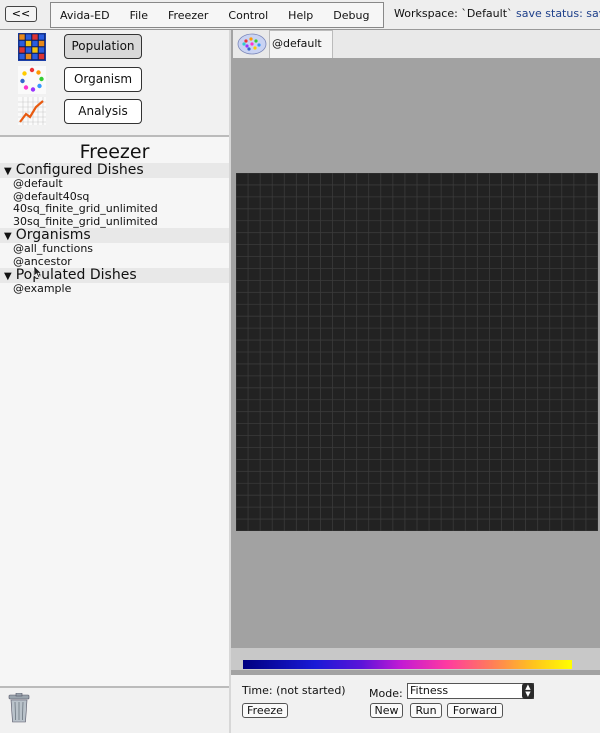 The height and width of the screenshot is (733, 600). I want to click on view-navigation: Population Organism Analysis, so click(114, 83).